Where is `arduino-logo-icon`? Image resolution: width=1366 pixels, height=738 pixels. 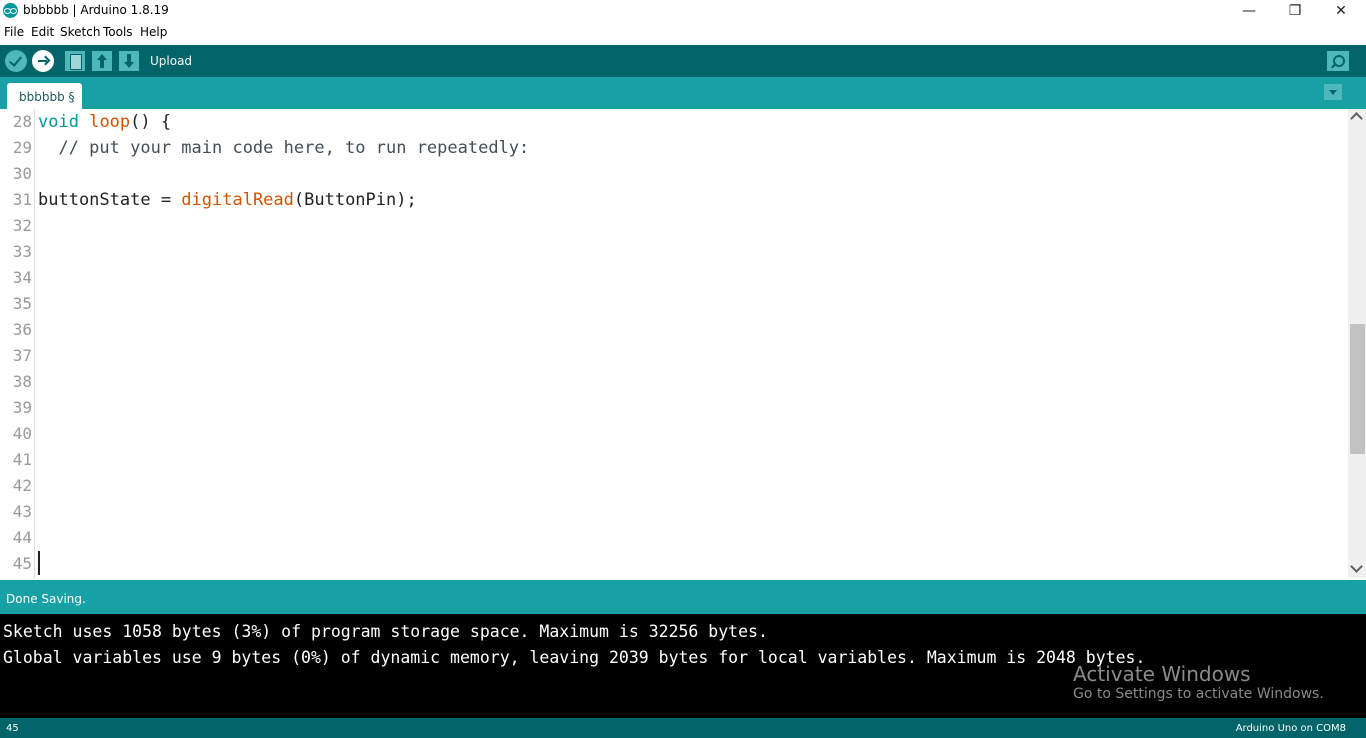
arduino-logo-icon is located at coordinates (10, 10).